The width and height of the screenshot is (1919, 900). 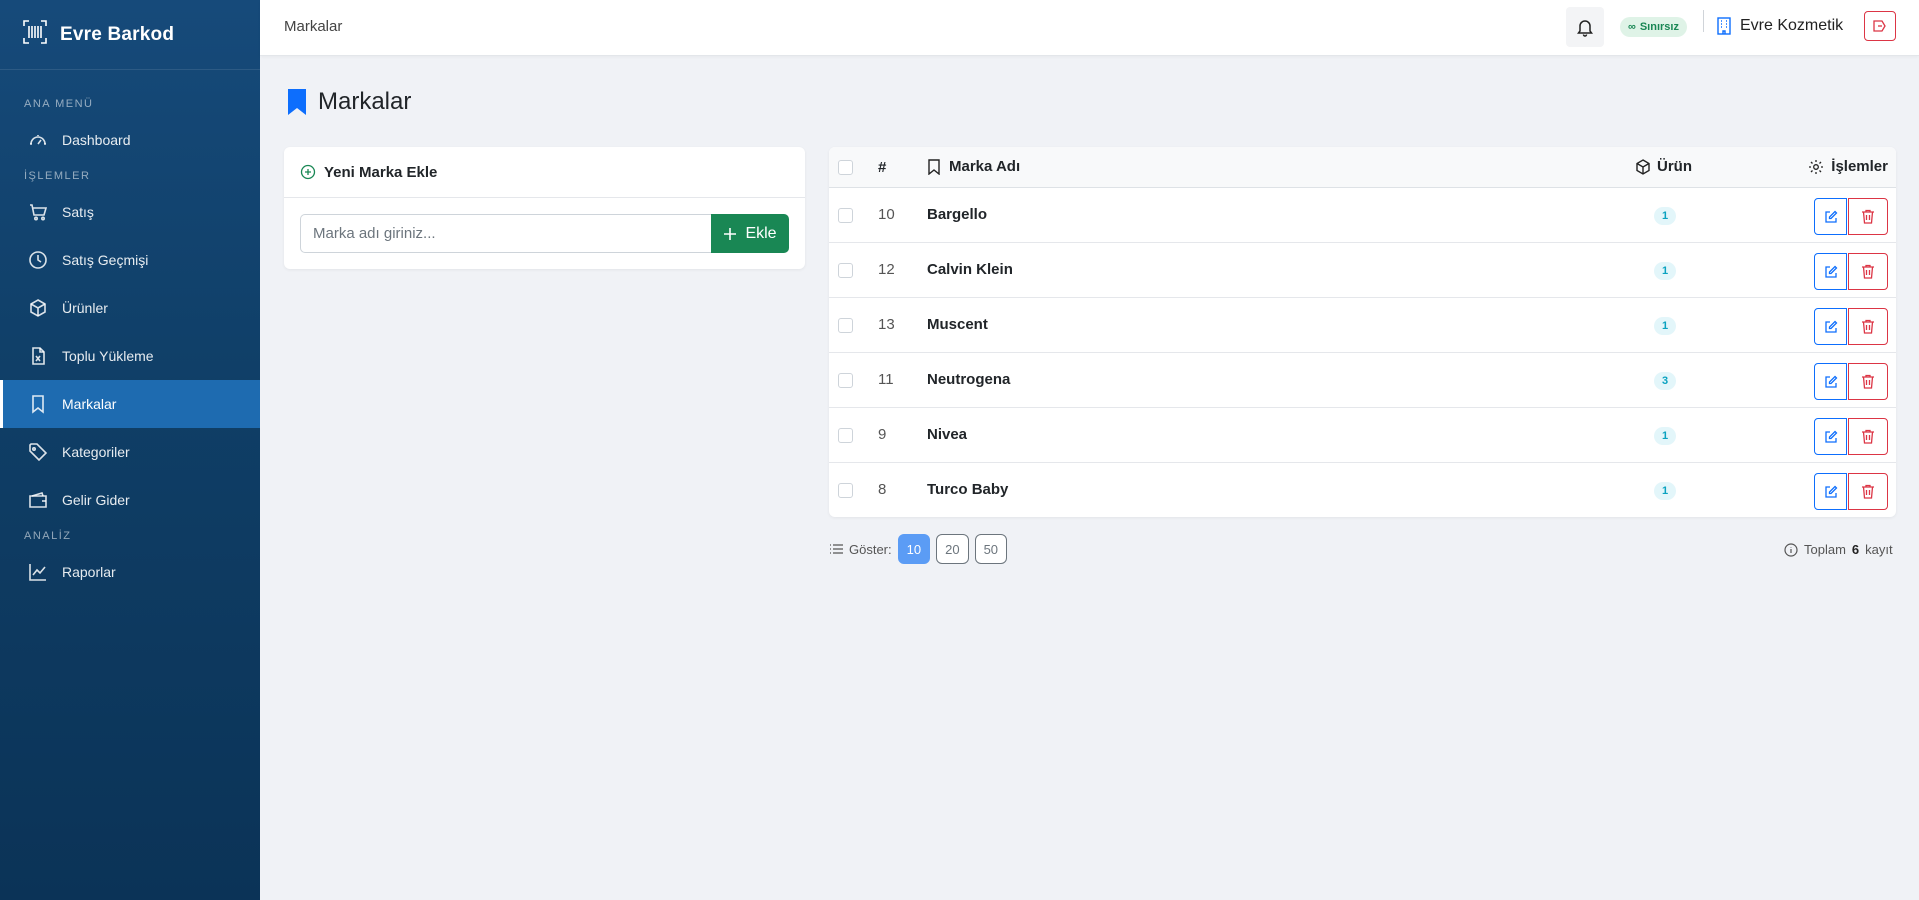 I want to click on sidebar-item-label: Dashboard, so click(x=96, y=140).